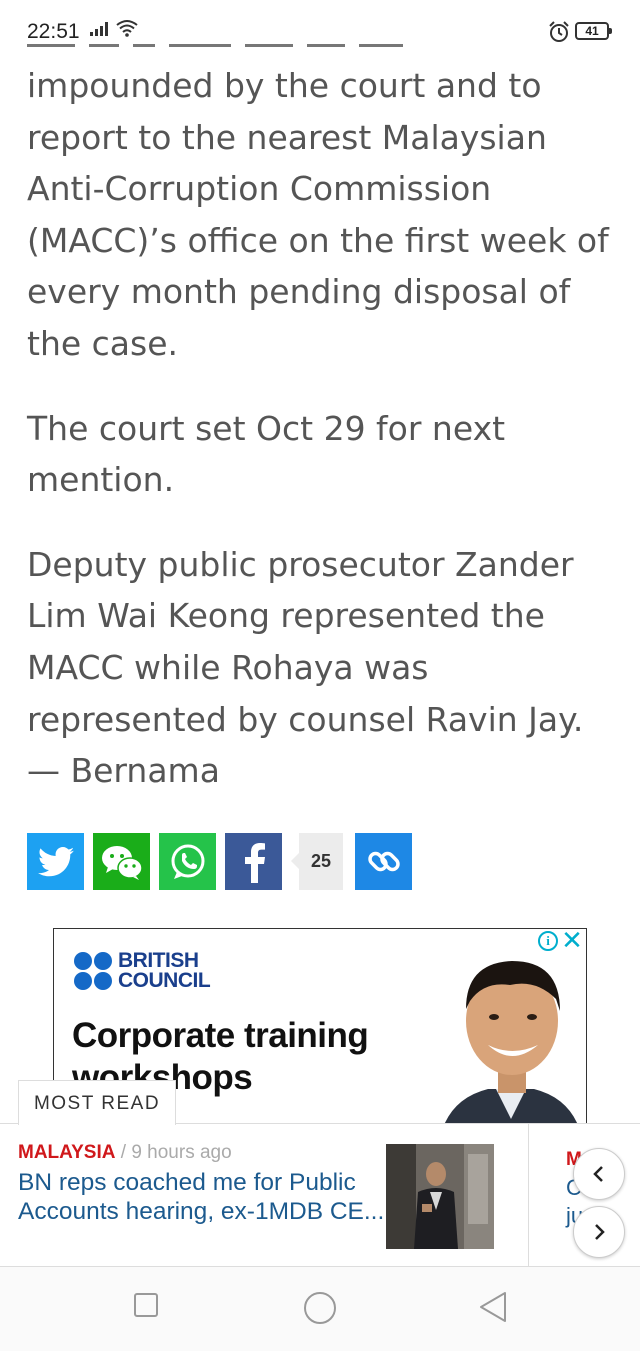 The image size is (640, 1351). What do you see at coordinates (99, 29) in the screenshot?
I see `signal-icon` at bounding box center [99, 29].